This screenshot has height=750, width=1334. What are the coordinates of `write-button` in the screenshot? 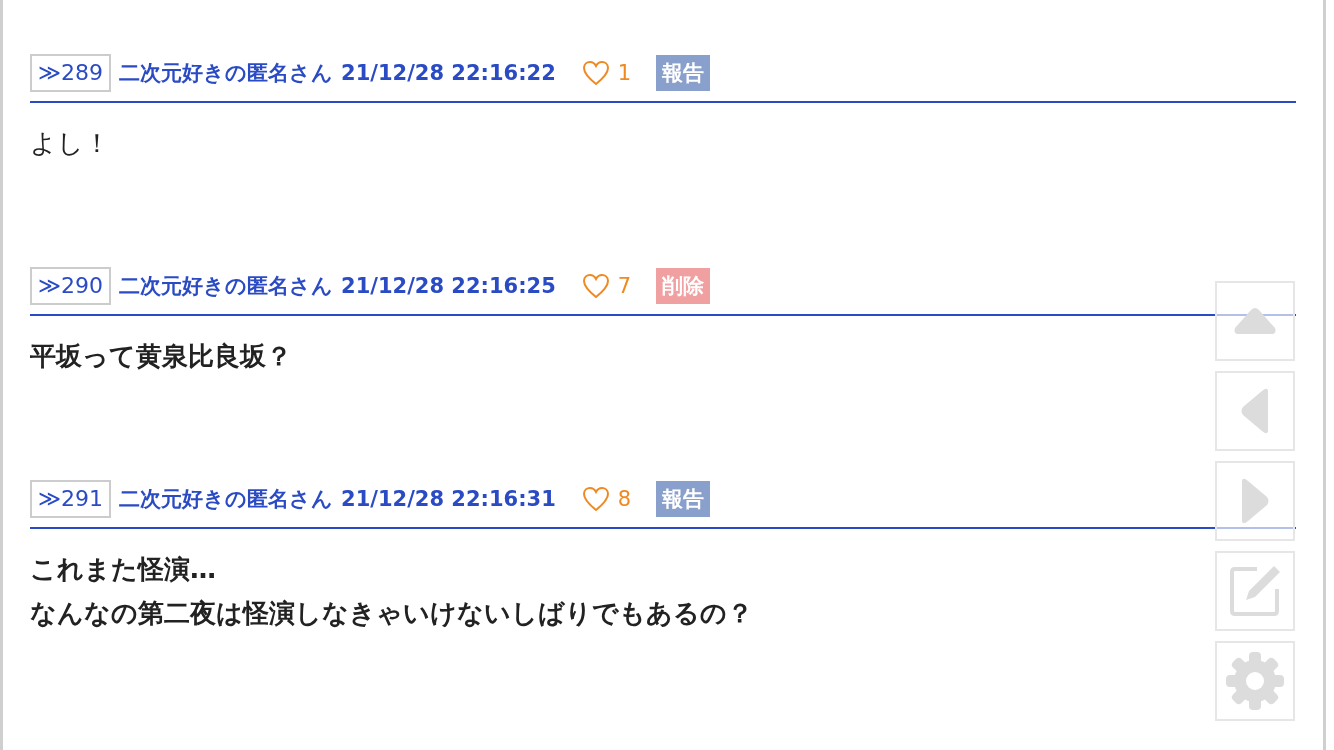 It's located at (1255, 591).